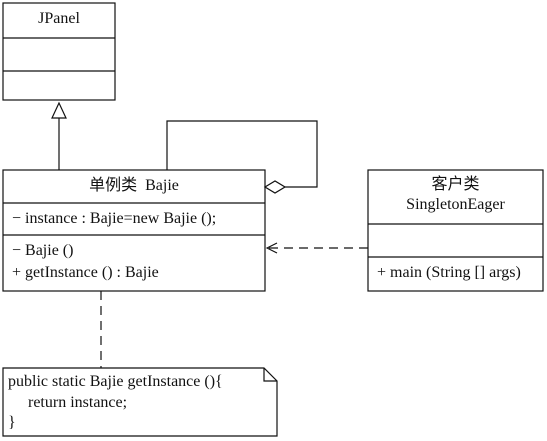 The height and width of the screenshot is (441, 547). What do you see at coordinates (68, 402) in the screenshot?
I see `note-line-2: return instance;` at bounding box center [68, 402].